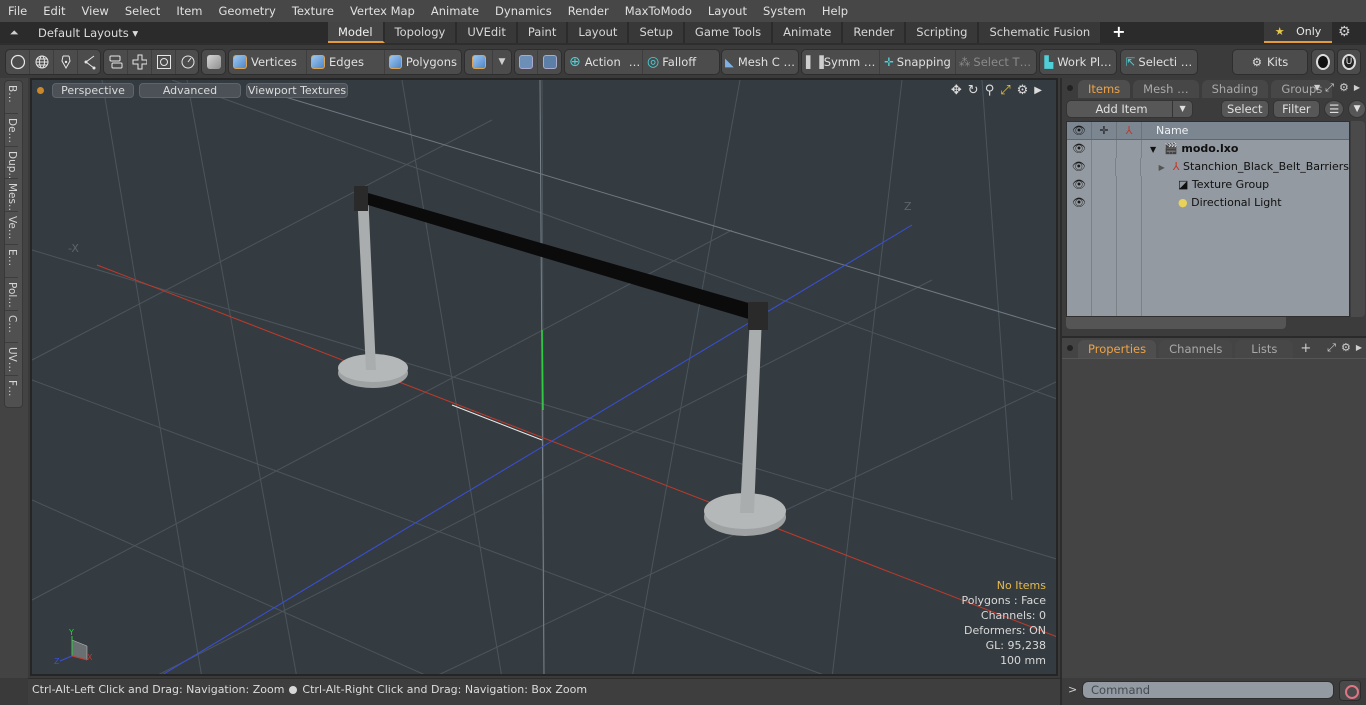 The width and height of the screenshot is (1366, 705). I want to click on tree-row-texture-group: 👁 ◪ Texture Group, so click(1208, 185).